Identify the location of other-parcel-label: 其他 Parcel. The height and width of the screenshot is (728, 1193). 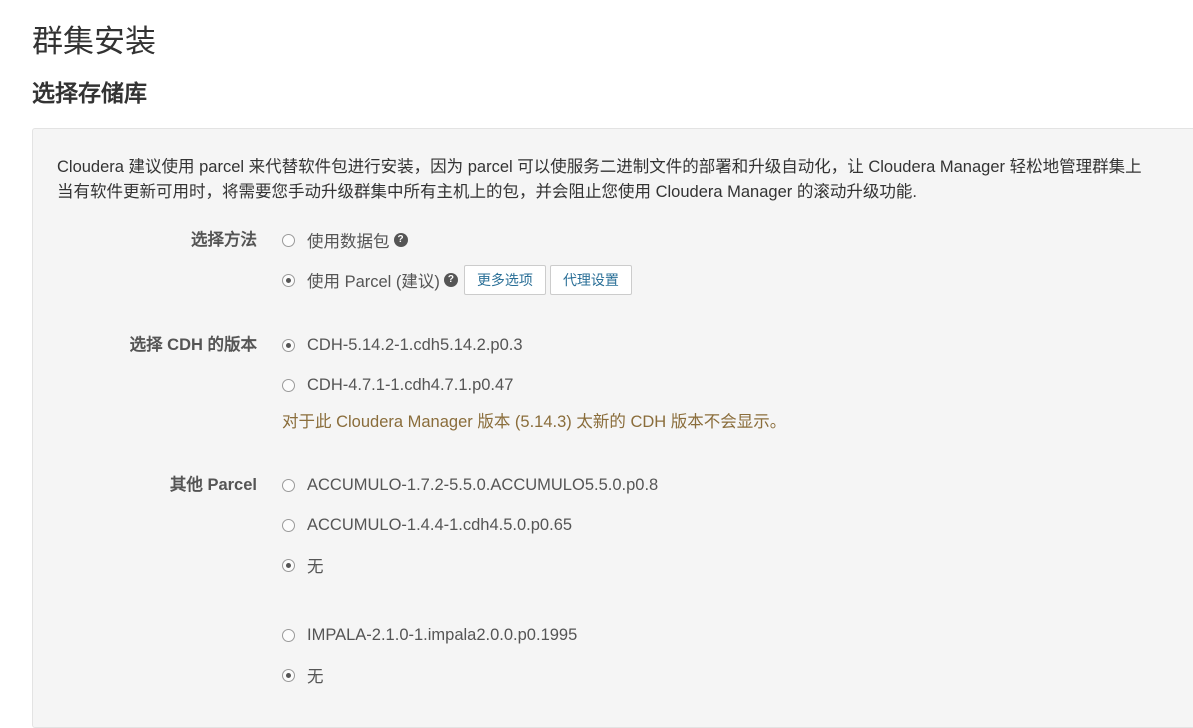
(213, 485).